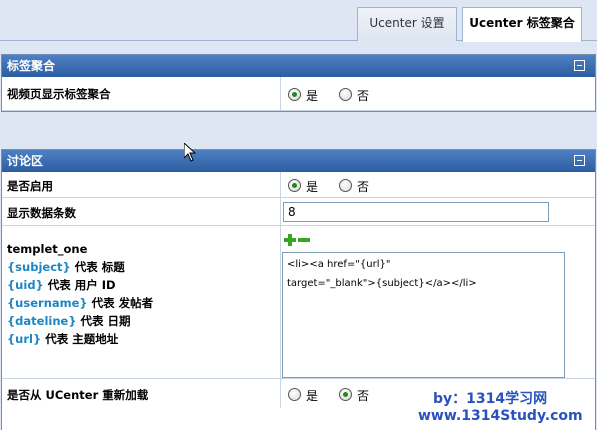 This screenshot has height=430, width=597. I want to click on tag-aggregation-panel: 标签聚合 视频页显示标签聚合 是 否, so click(298, 83).